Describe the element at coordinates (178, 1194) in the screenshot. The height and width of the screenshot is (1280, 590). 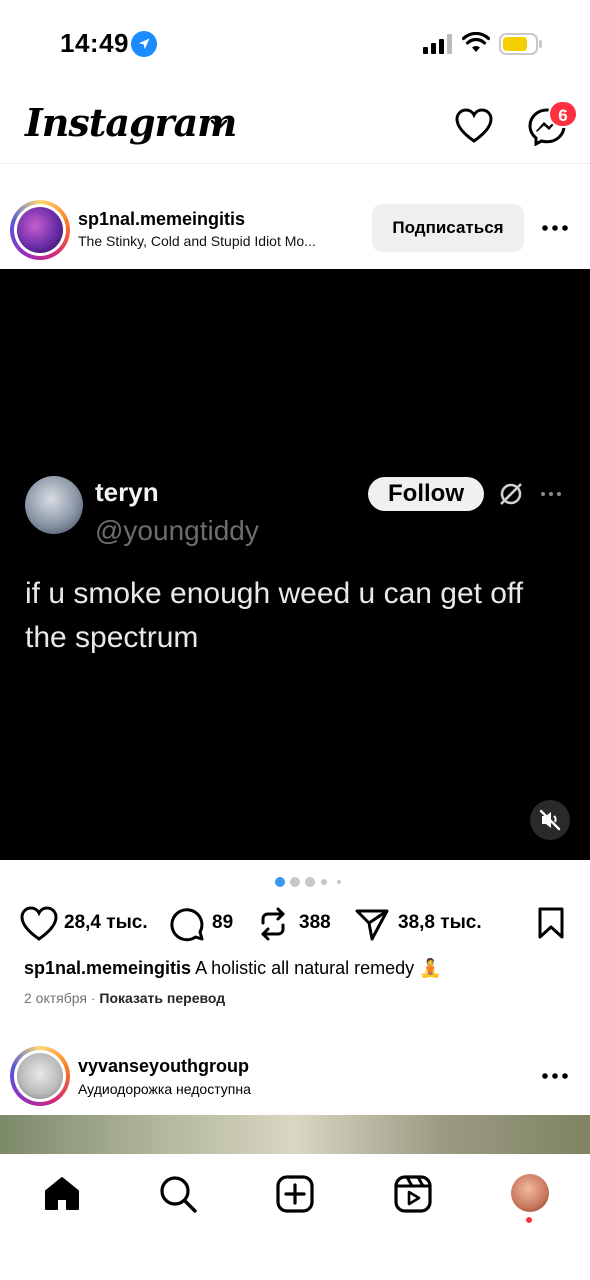
I see `search-icon` at that location.